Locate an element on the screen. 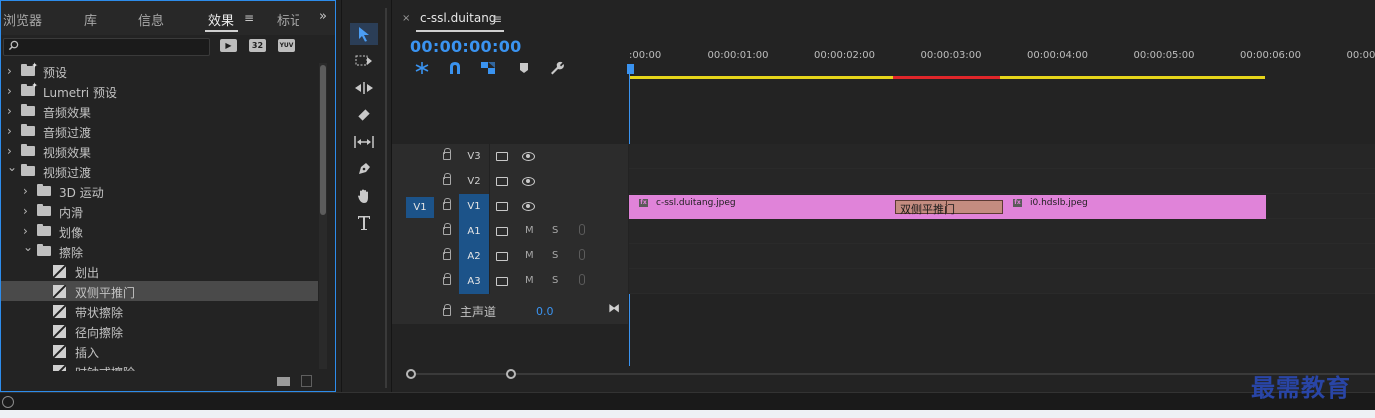 This screenshot has height=418, width=1375. tab-info: 信息 is located at coordinates (151, 19).